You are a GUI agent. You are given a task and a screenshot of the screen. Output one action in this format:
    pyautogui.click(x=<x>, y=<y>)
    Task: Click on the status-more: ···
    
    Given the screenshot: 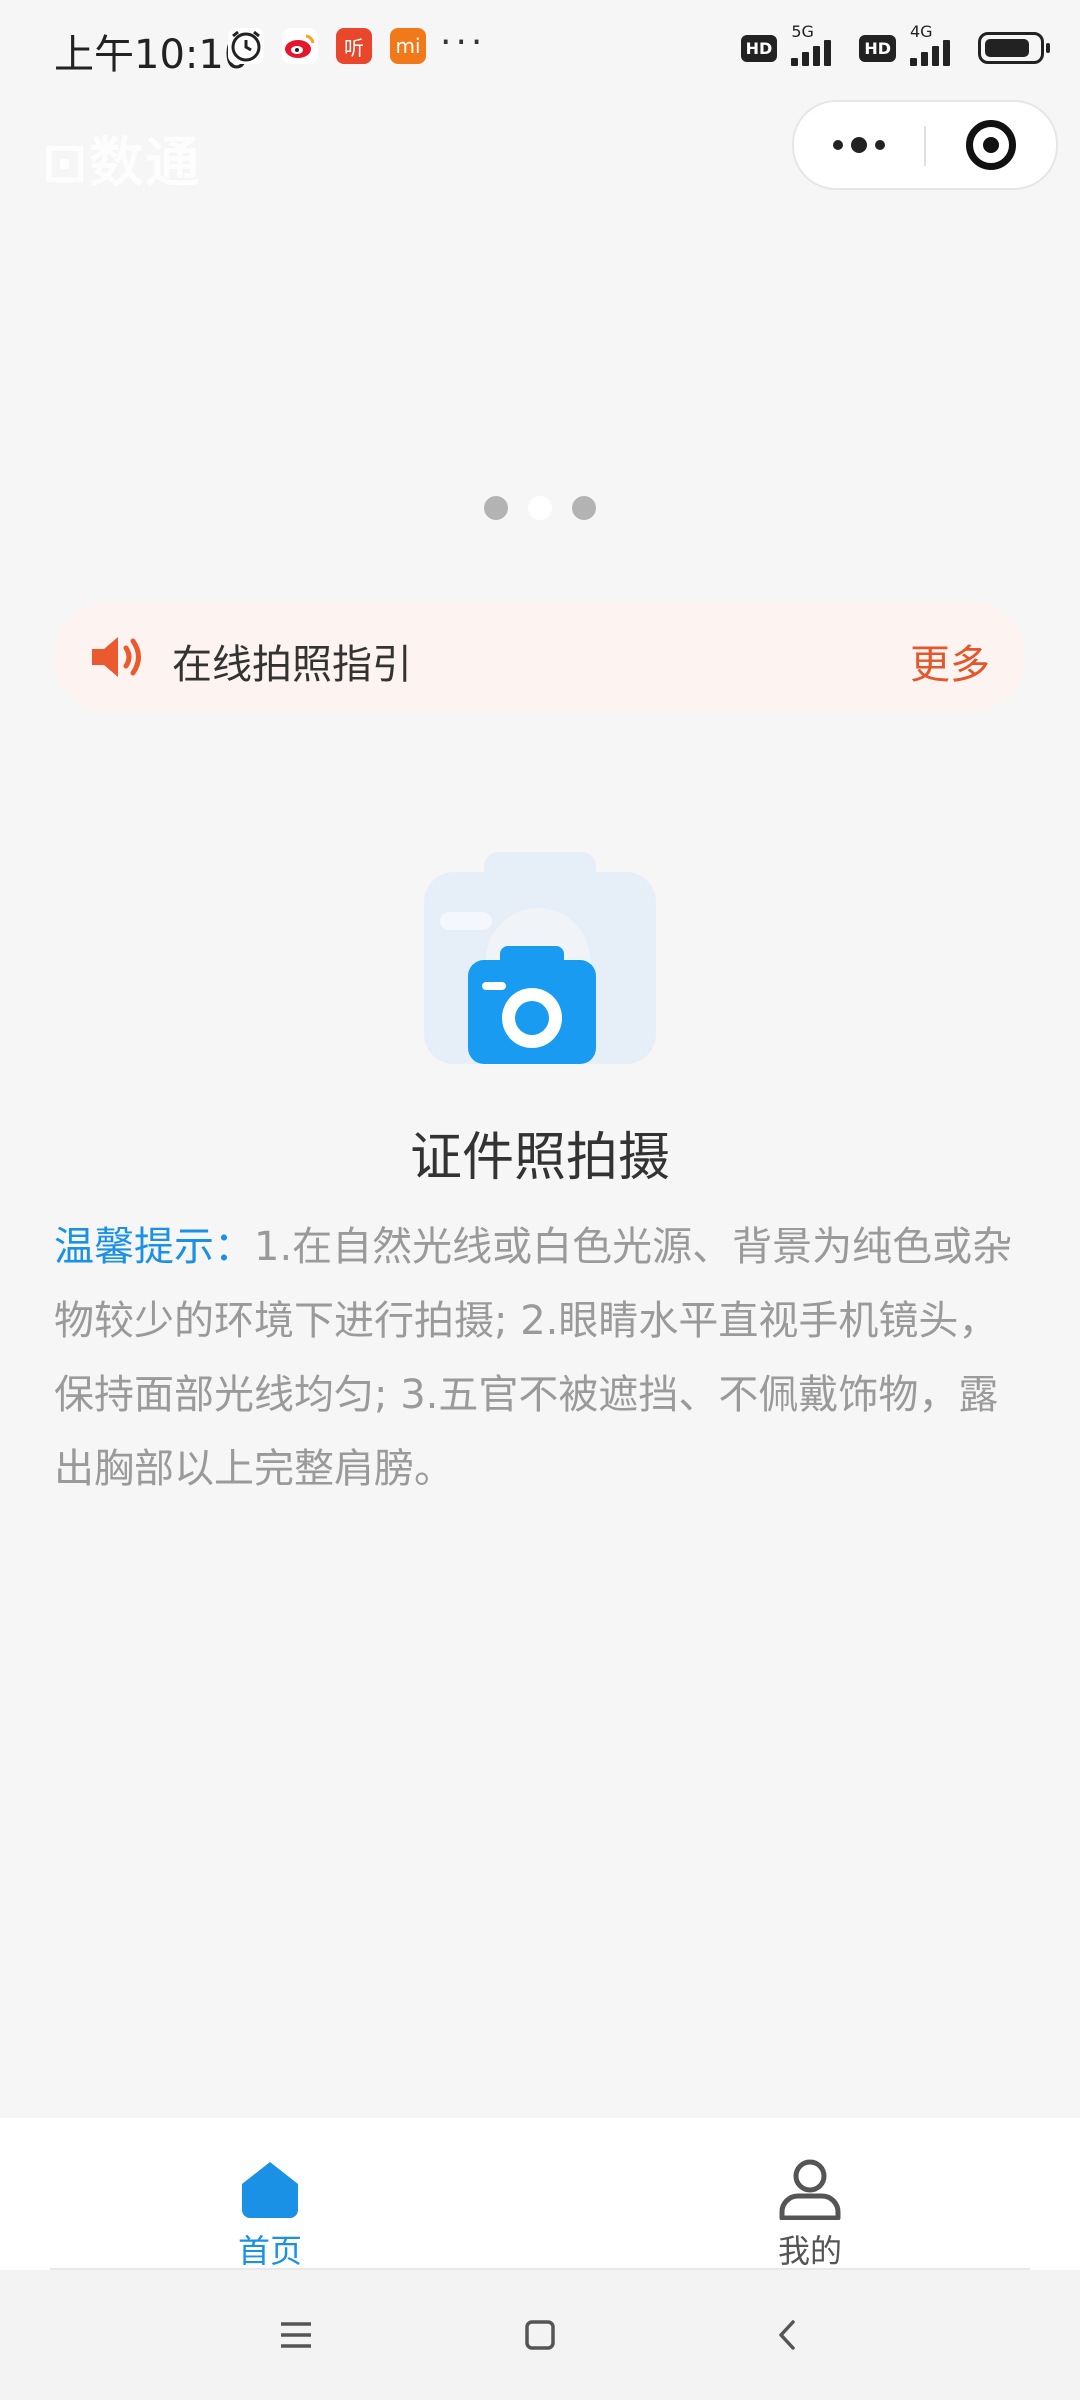 What is the action you would take?
    pyautogui.click(x=463, y=42)
    